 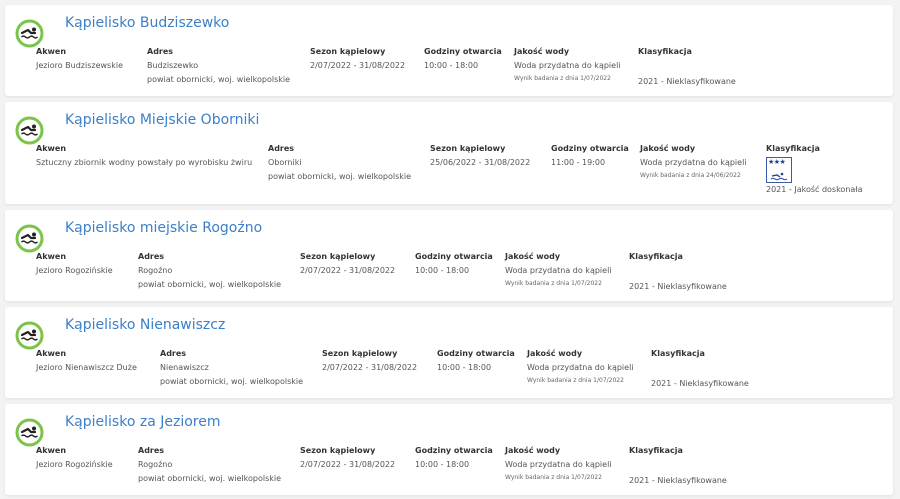 I want to click on stars-icon: ★★★, so click(x=777, y=162).